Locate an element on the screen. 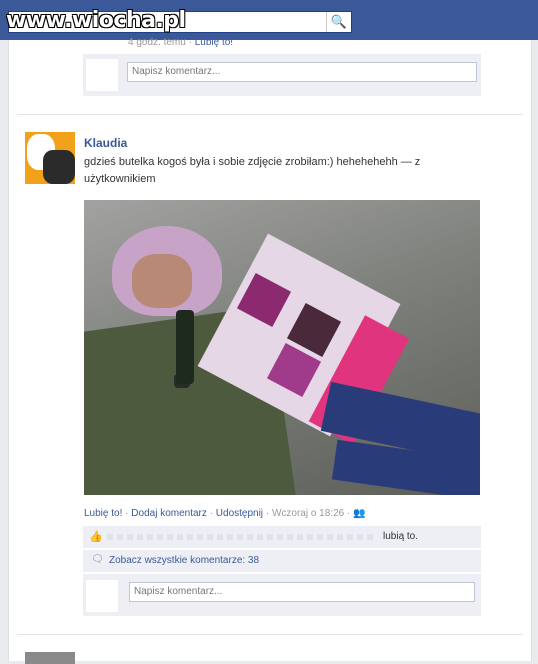  share-link: Udostępnij is located at coordinates (239, 513).